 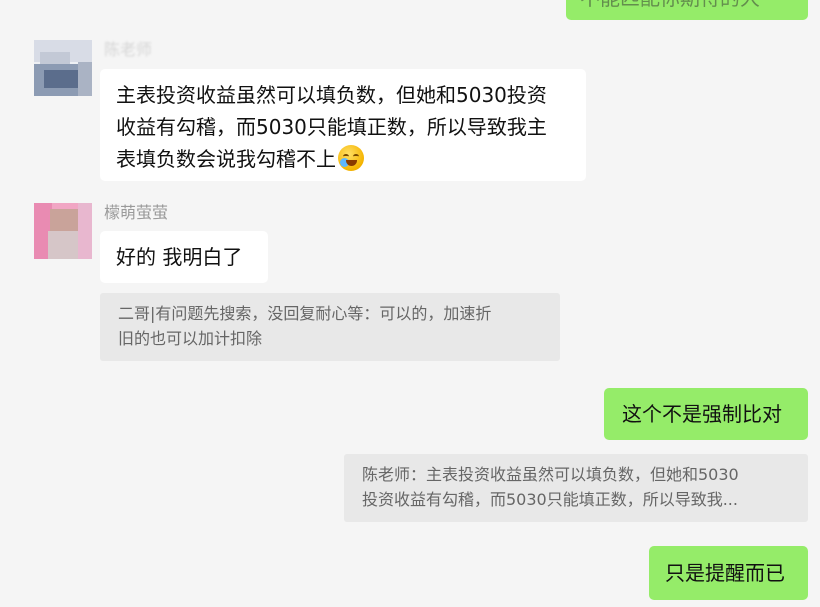 What do you see at coordinates (331, 95) in the screenshot?
I see `message-line: 主表投资收益虽然可以填负数，但她和5030投资` at bounding box center [331, 95].